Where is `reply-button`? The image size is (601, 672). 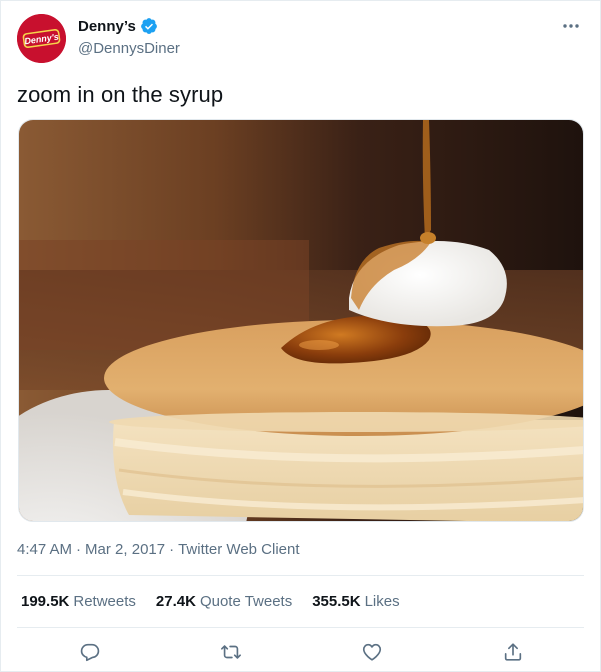 reply-button is located at coordinates (90, 652).